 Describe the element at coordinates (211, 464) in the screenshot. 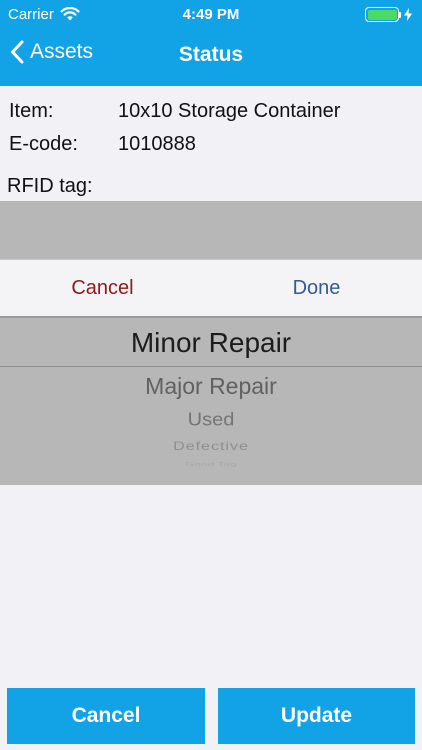

I see `picker-option: Good Tag` at that location.